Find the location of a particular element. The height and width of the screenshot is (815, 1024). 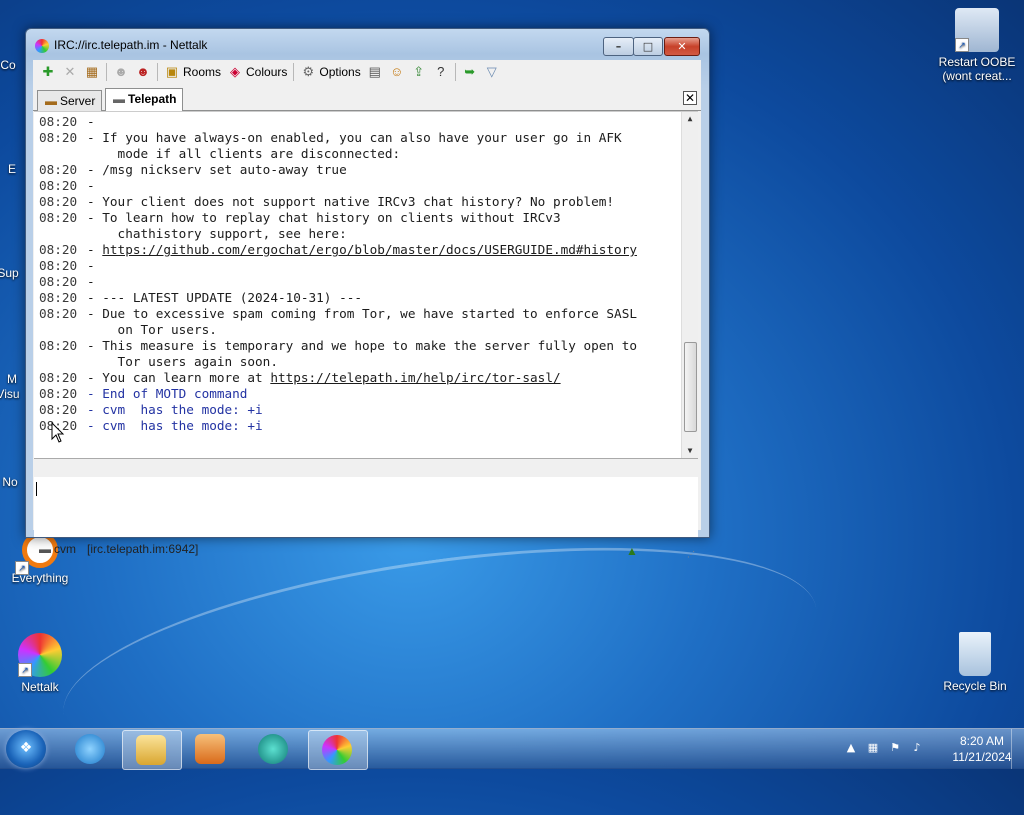

show-hidden-icons-icon: ▲ is located at coordinates (851, 748).